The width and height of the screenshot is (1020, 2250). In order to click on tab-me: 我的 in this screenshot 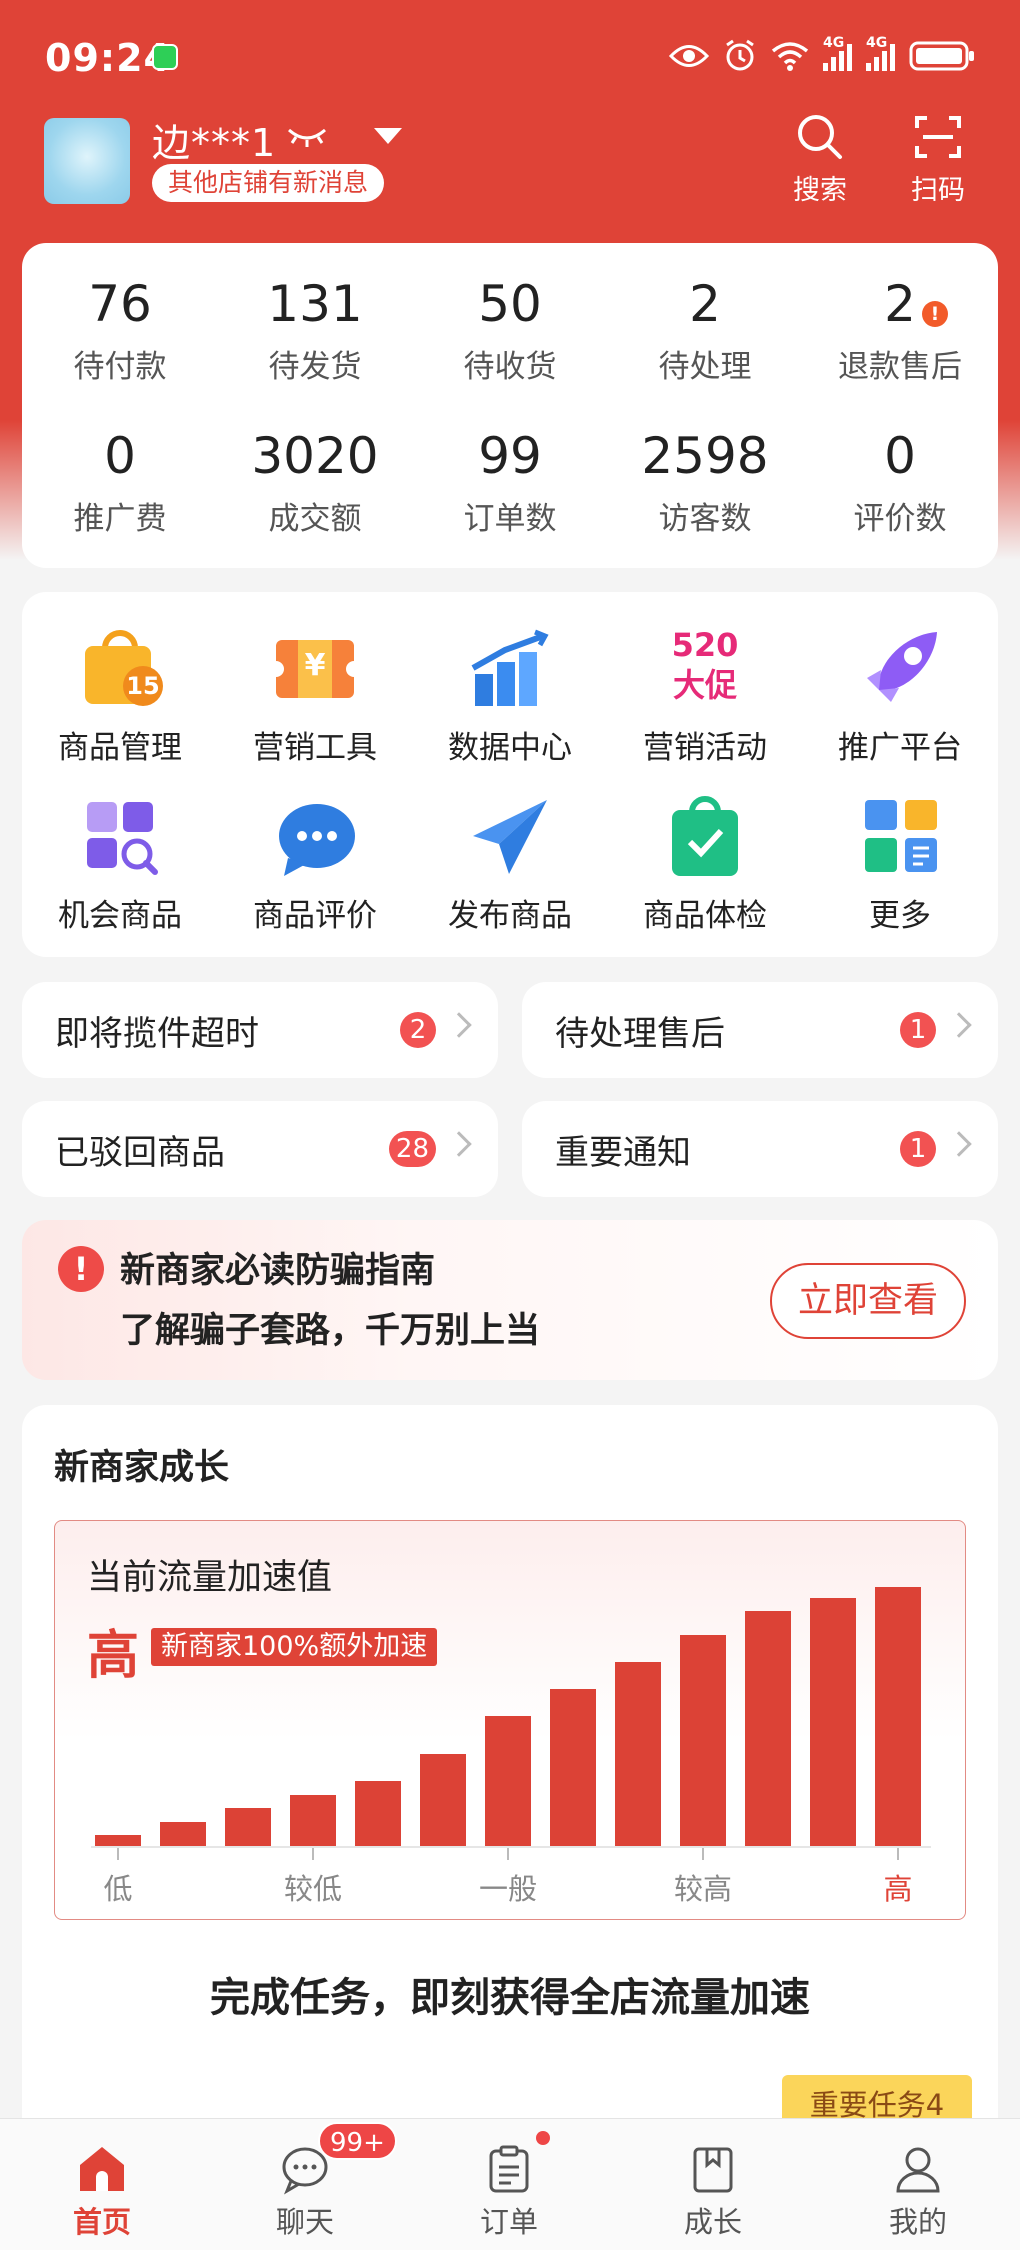, I will do `click(918, 2192)`.